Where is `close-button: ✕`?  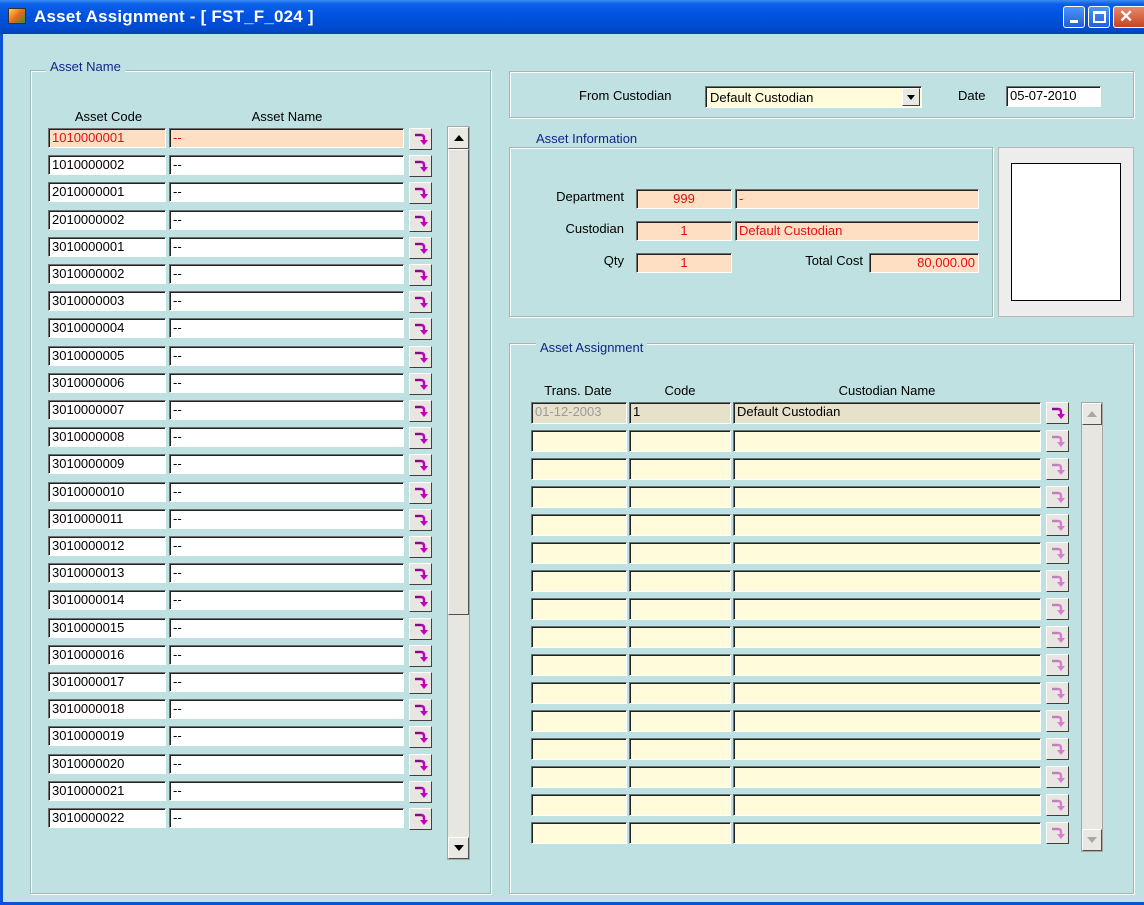 close-button: ✕ is located at coordinates (1128, 17).